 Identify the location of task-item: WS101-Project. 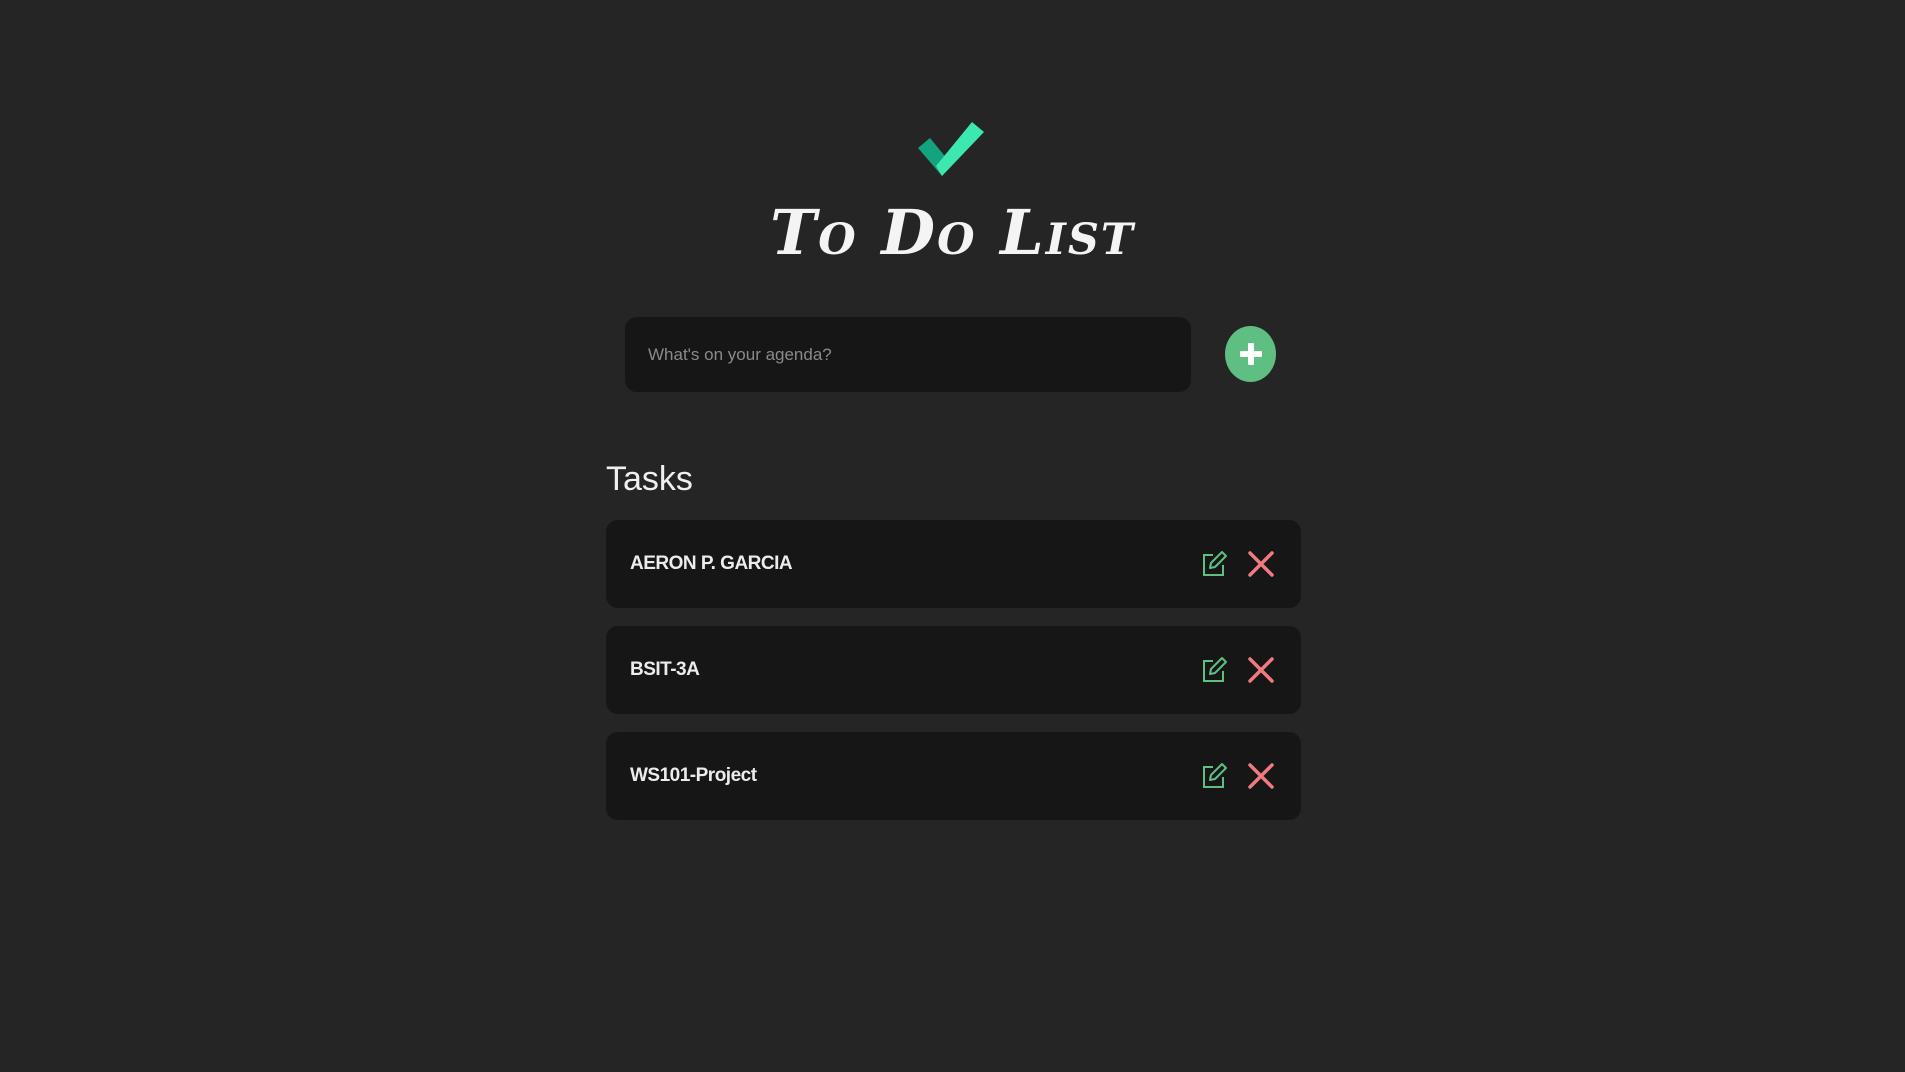
(953, 776).